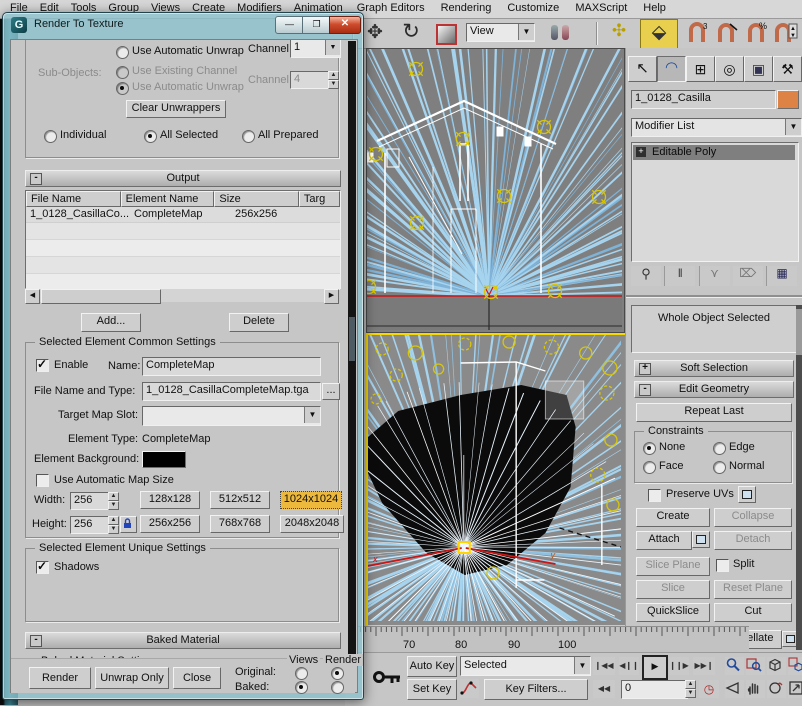  Describe the element at coordinates (722, 565) in the screenshot. I see `split-checkbox` at that location.